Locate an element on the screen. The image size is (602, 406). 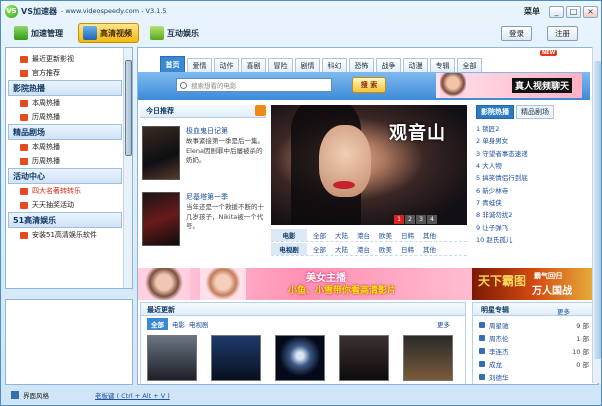
main-scrollbar is located at coordinates (596, 215).